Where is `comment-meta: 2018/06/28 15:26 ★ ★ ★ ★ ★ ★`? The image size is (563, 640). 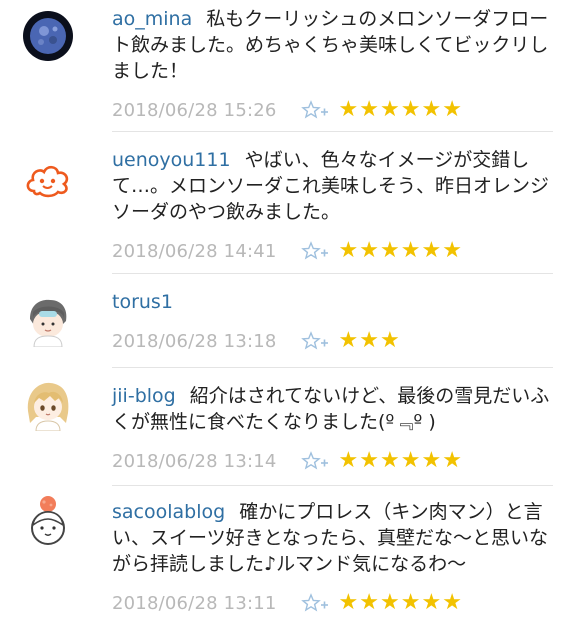 comment-meta: 2018/06/28 15:26 ★ ★ ★ ★ ★ ★ is located at coordinates (332, 110).